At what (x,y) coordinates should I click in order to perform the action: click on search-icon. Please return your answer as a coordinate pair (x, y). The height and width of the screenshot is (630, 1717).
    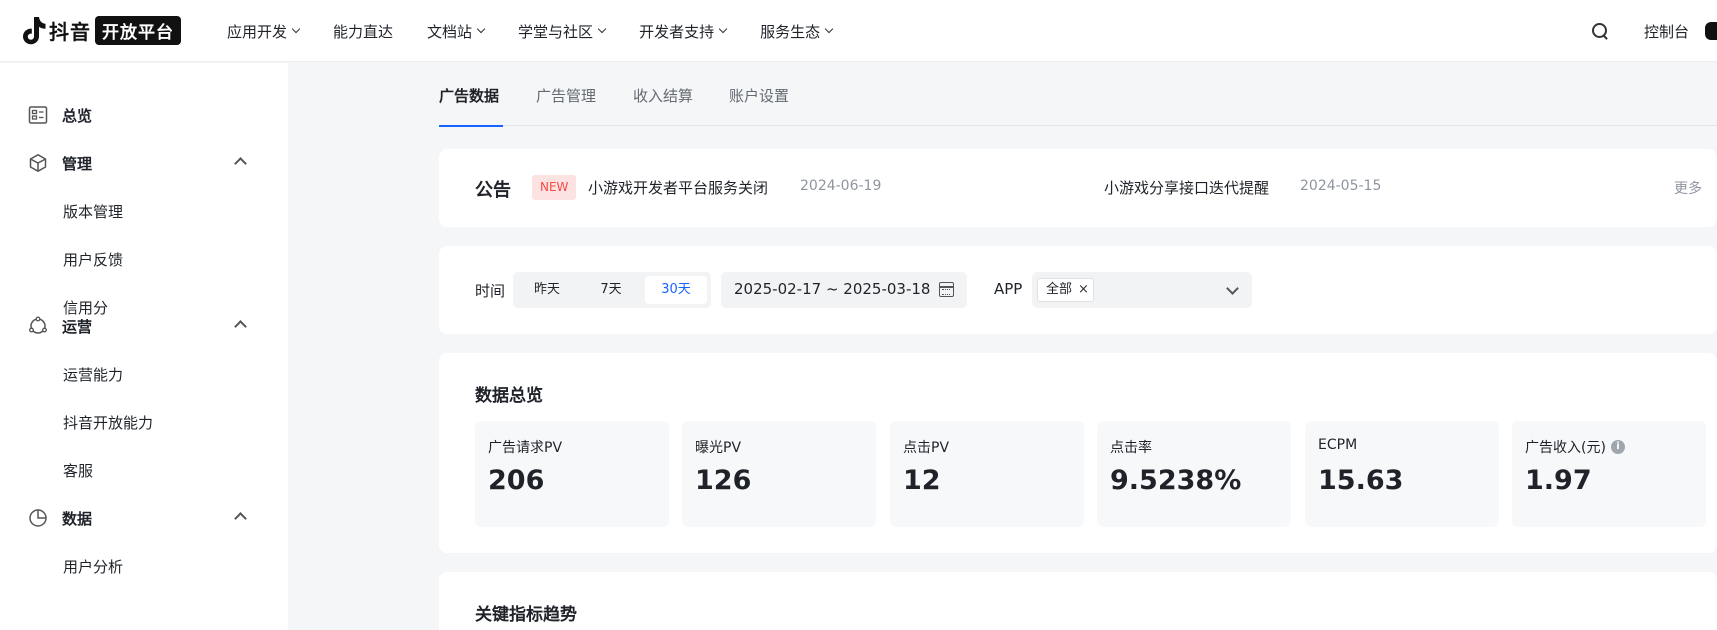
    Looking at the image, I should click on (1600, 31).